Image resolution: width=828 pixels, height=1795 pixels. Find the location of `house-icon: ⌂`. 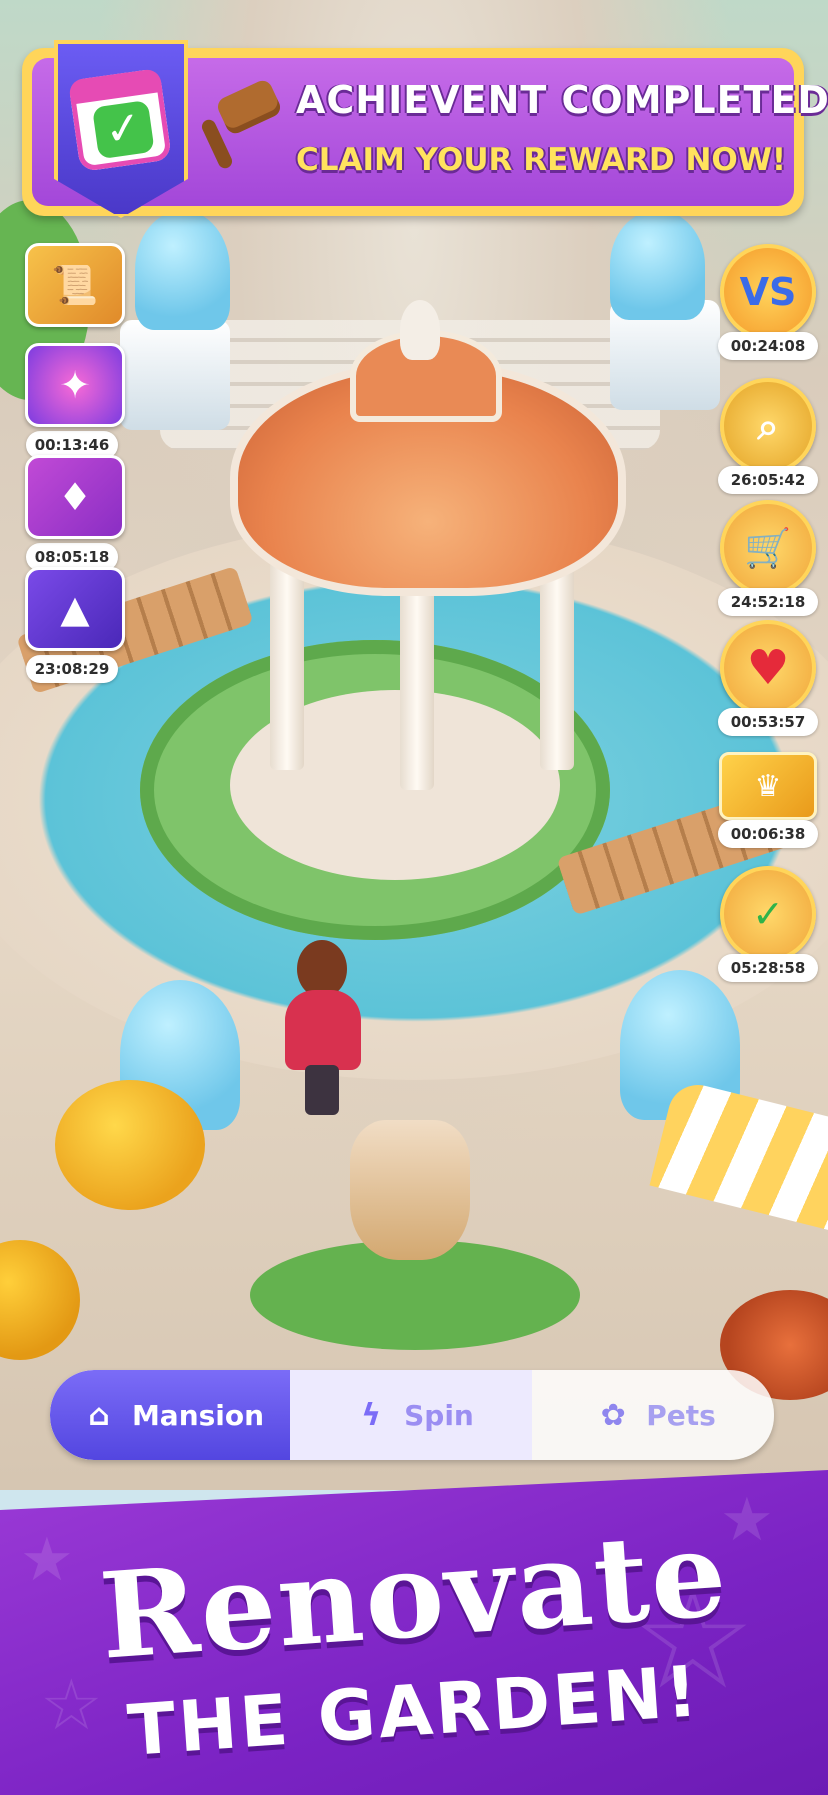

house-icon: ⌂ is located at coordinates (99, 1415).